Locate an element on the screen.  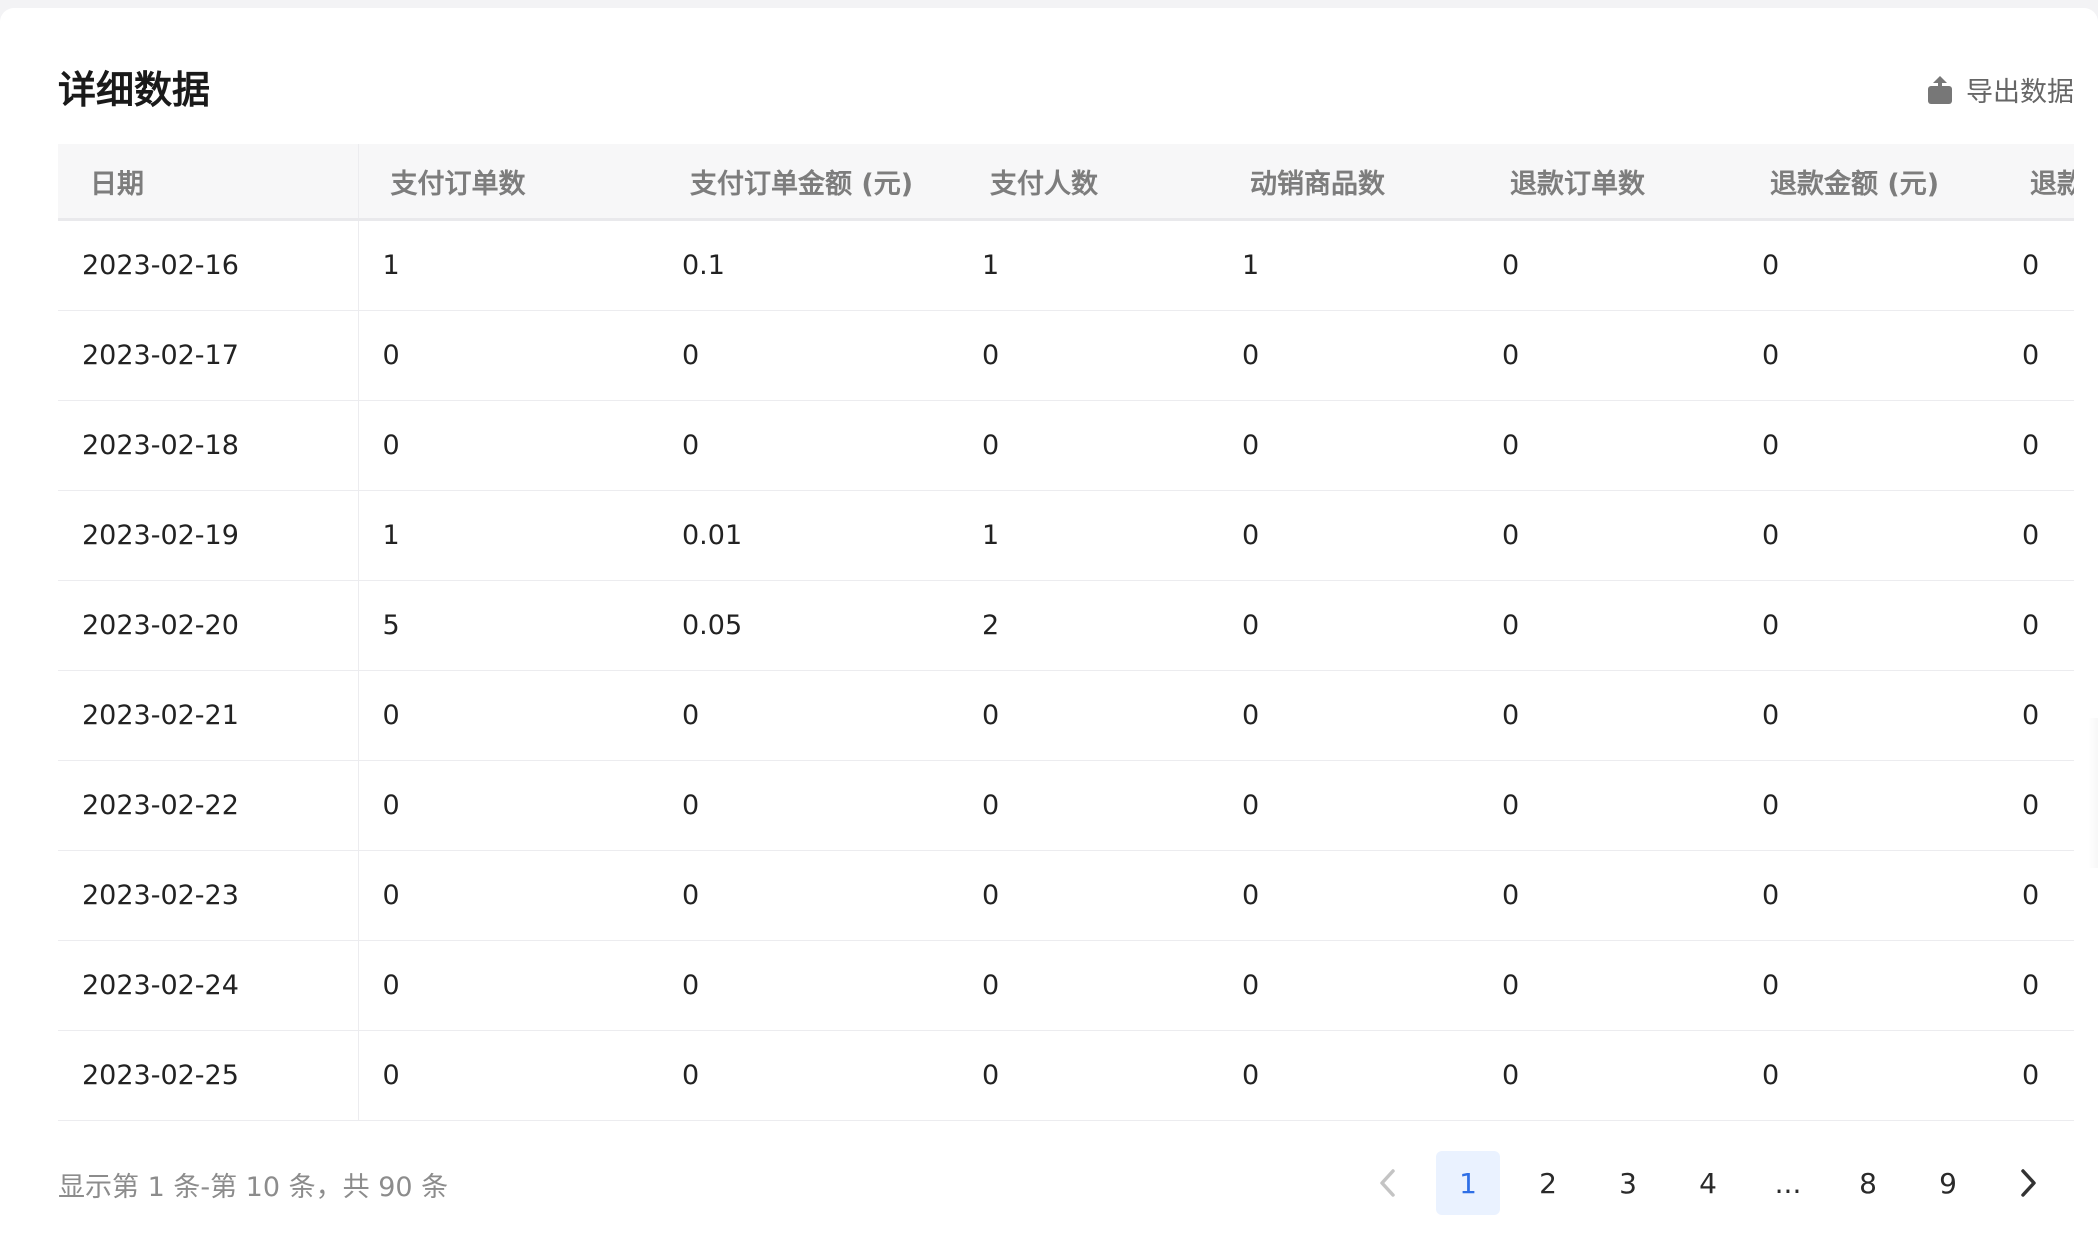
cell-date: 2023-02-17 is located at coordinates (208, 355).